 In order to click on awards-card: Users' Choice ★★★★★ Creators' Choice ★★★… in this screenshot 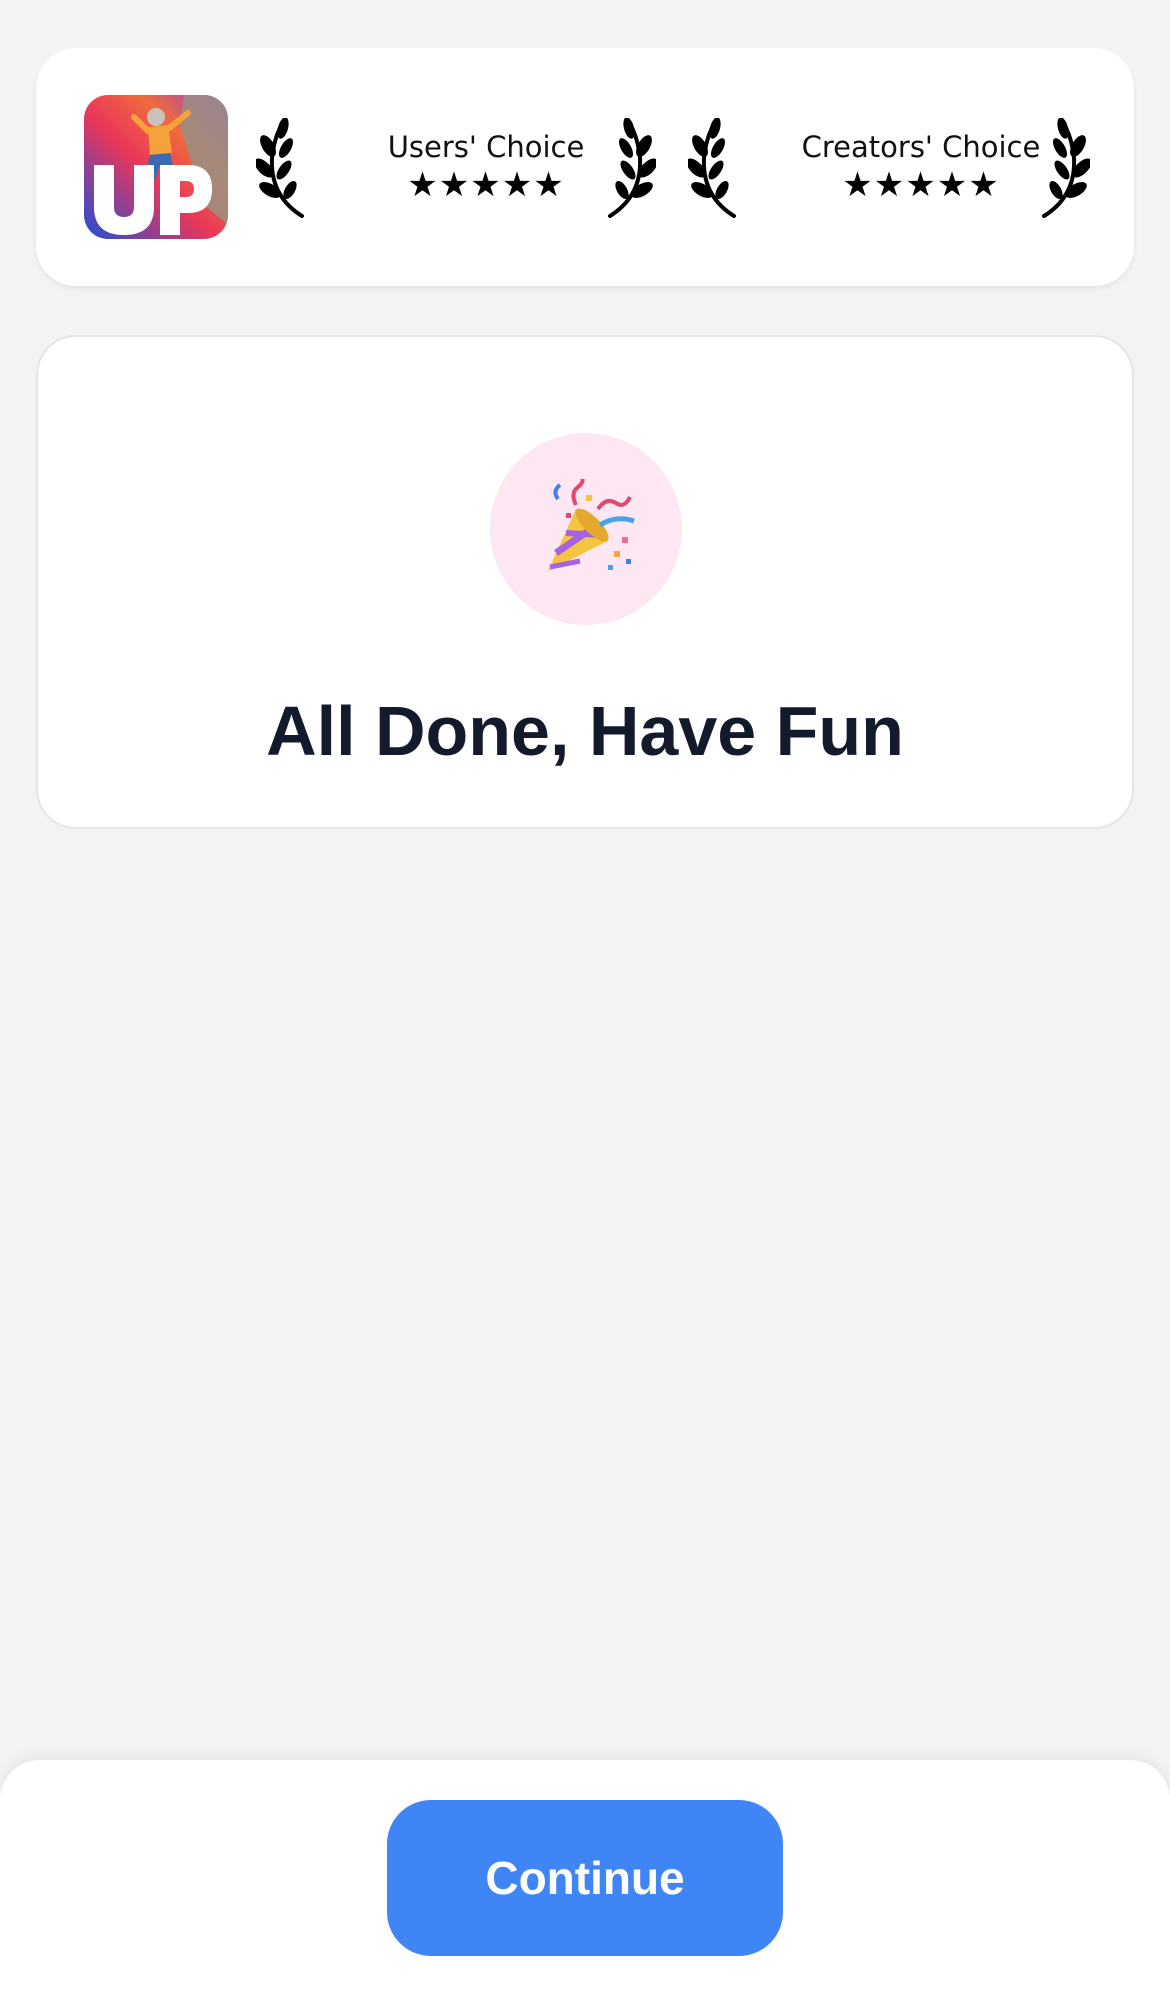, I will do `click(585, 167)`.